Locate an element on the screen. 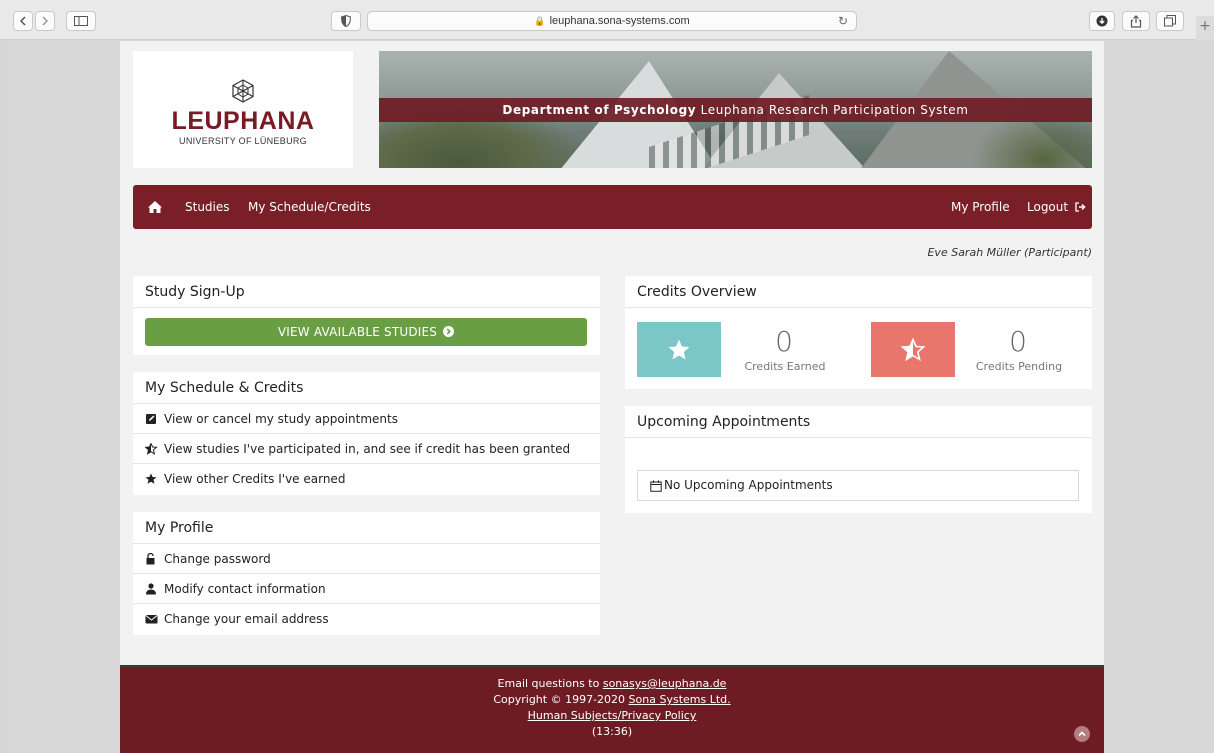  privacy-report-button is located at coordinates (346, 21).